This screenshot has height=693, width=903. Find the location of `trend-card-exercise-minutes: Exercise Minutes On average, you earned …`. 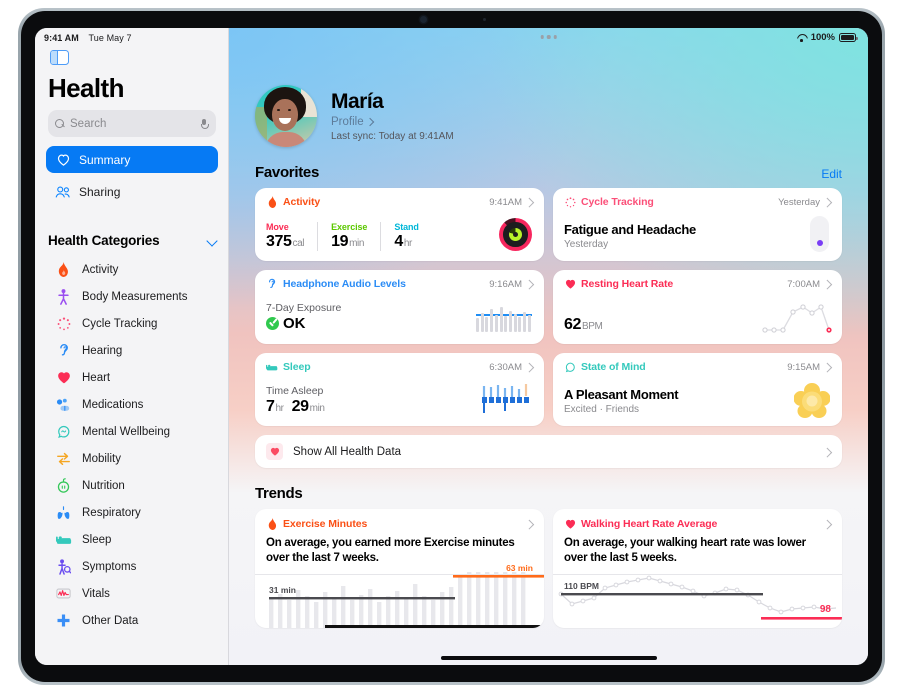

trend-card-exercise-minutes: Exercise Minutes On average, you earned … is located at coordinates (399, 568).